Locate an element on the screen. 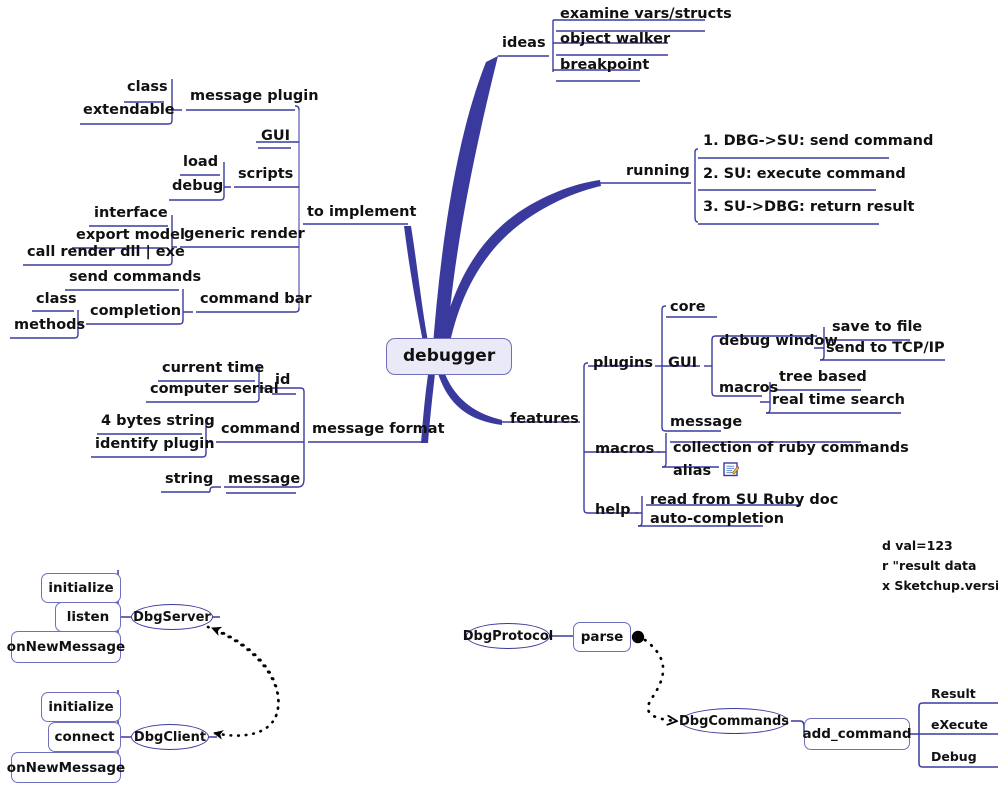  node-macros-alias: alias is located at coordinates (705, 471).